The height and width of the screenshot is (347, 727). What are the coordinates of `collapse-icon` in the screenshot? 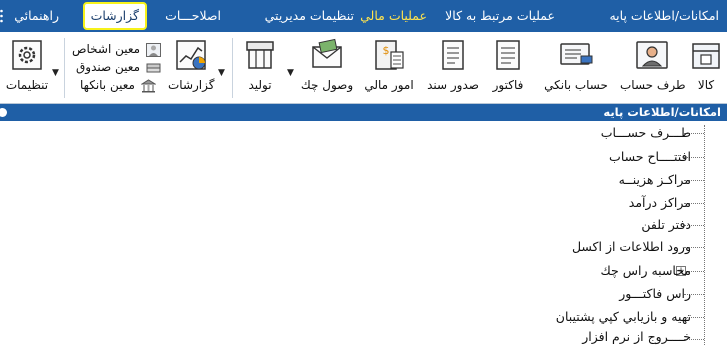 It's located at (3, 112).